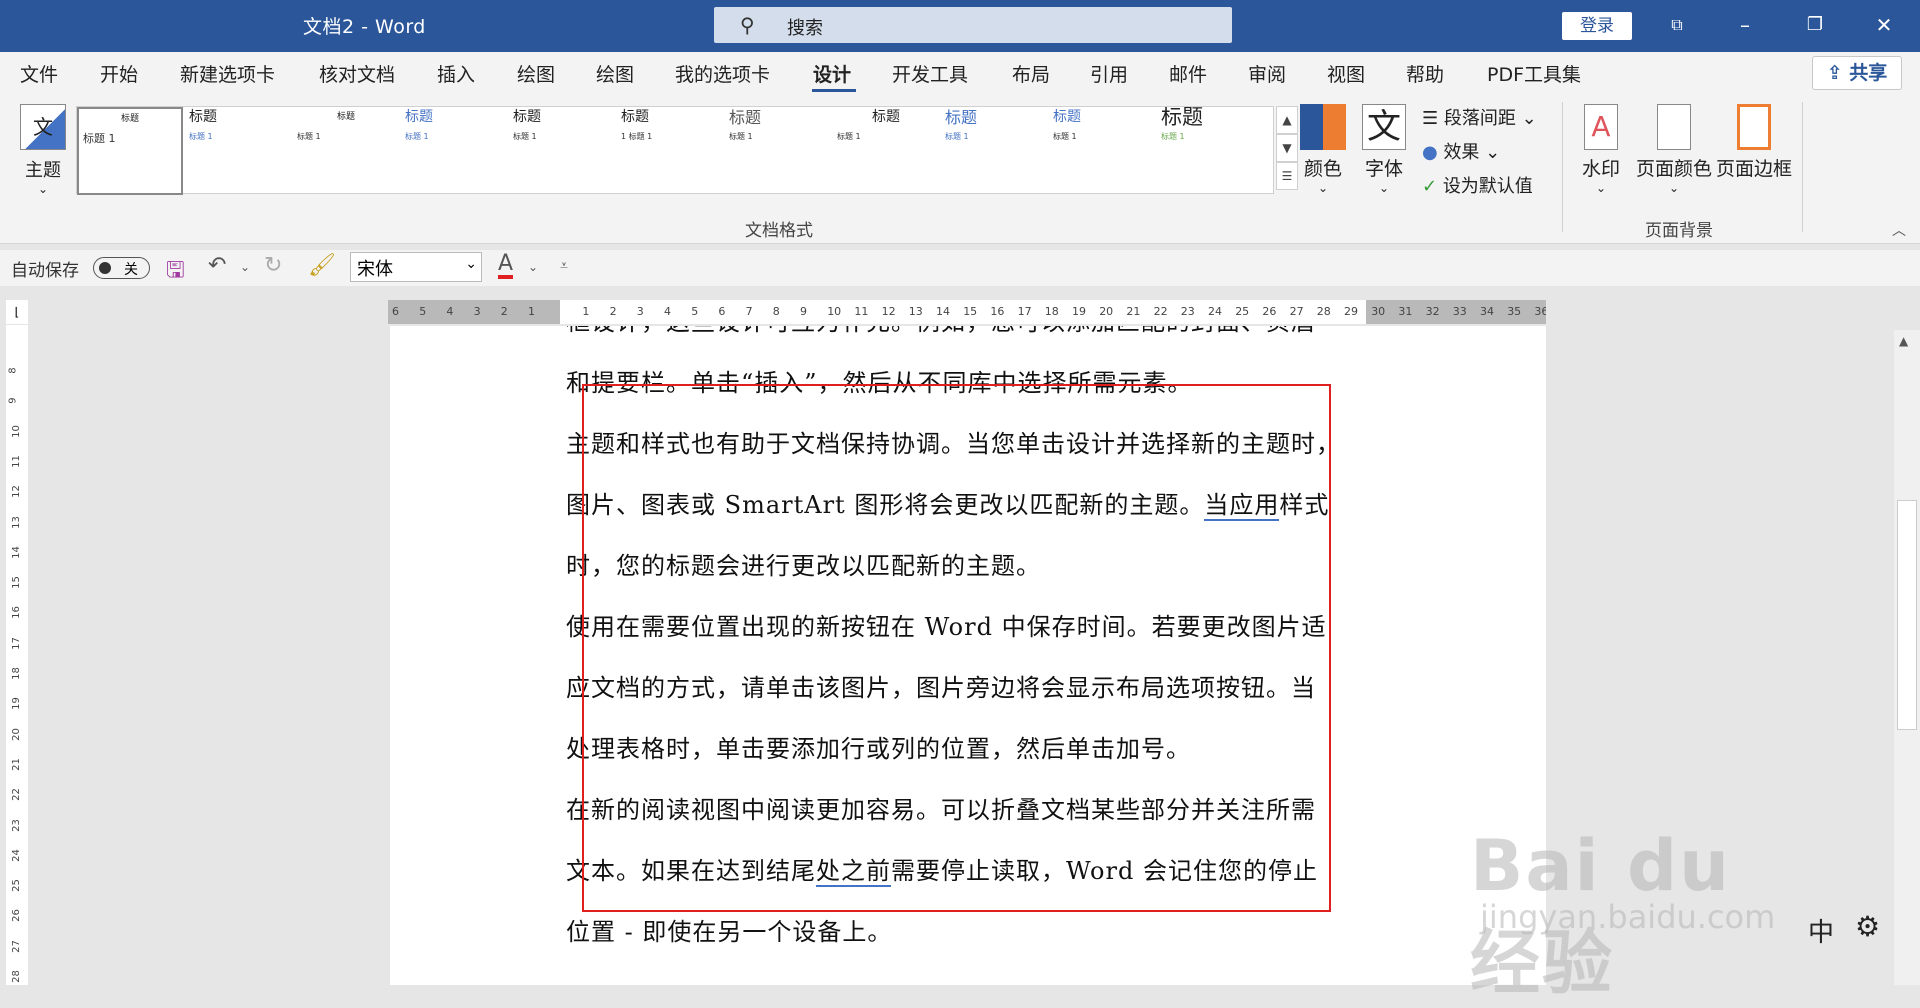 The width and height of the screenshot is (1920, 1008). What do you see at coordinates (16, 885) in the screenshot?
I see `ruler-label: 25` at bounding box center [16, 885].